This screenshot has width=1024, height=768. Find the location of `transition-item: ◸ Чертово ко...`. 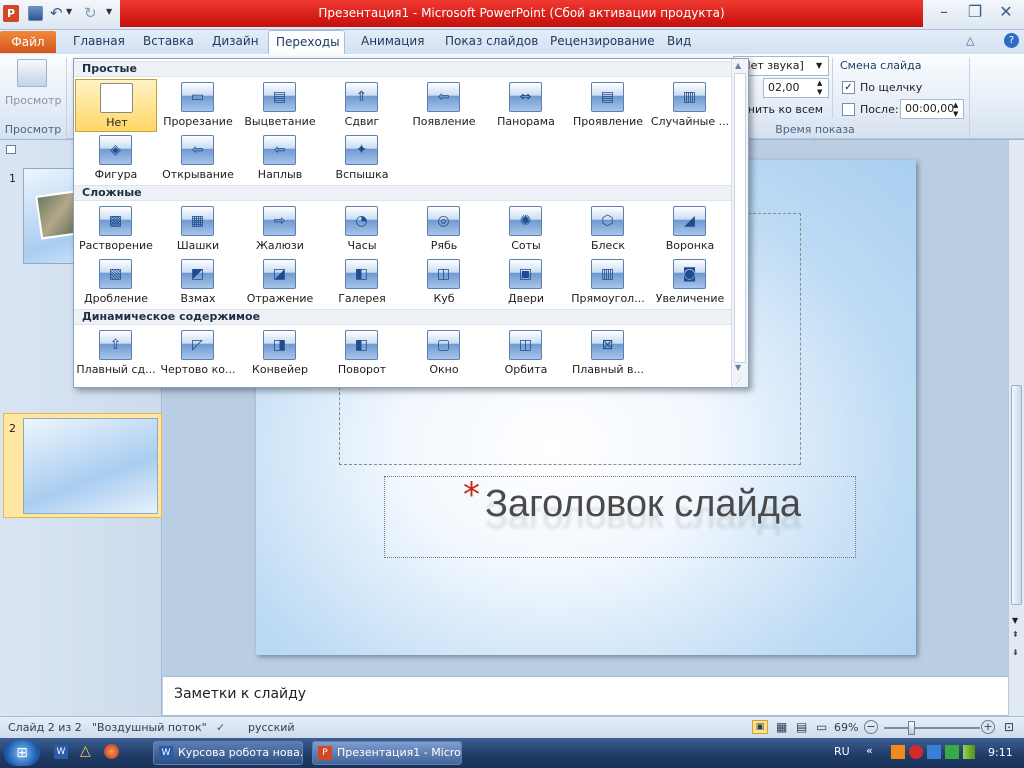

transition-item: ◸ Чертово ко... is located at coordinates (198, 353).